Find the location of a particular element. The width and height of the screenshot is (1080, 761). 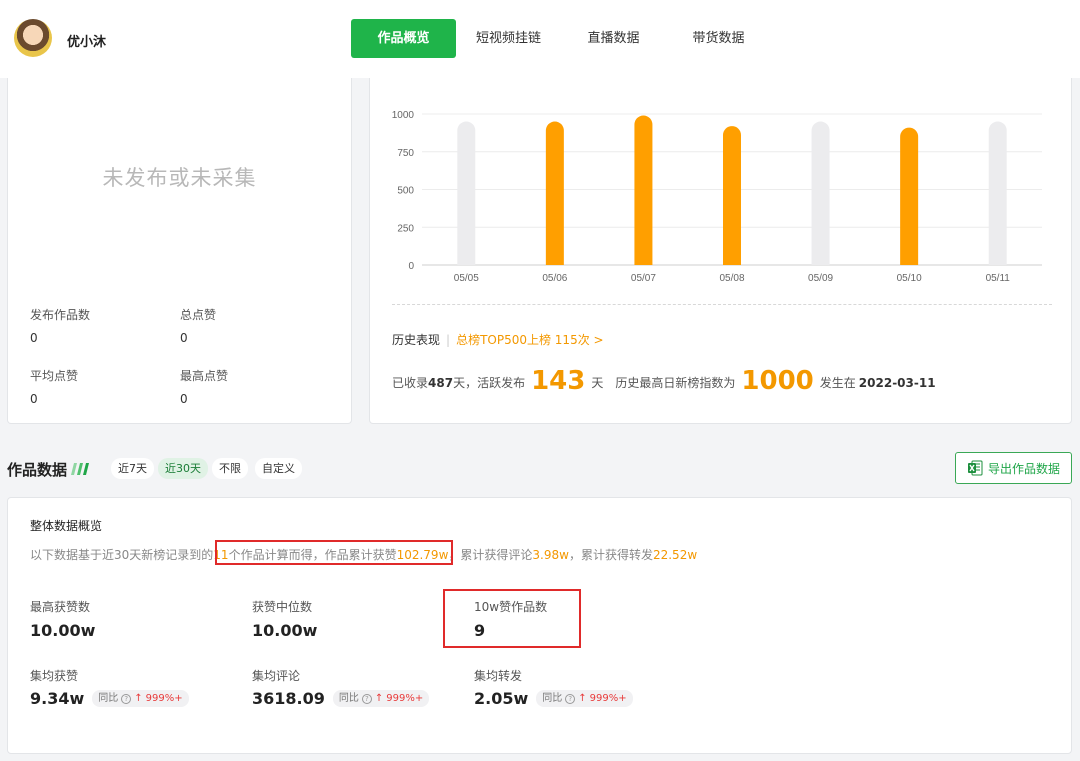

section-title: 作品数据 is located at coordinates (37, 470).